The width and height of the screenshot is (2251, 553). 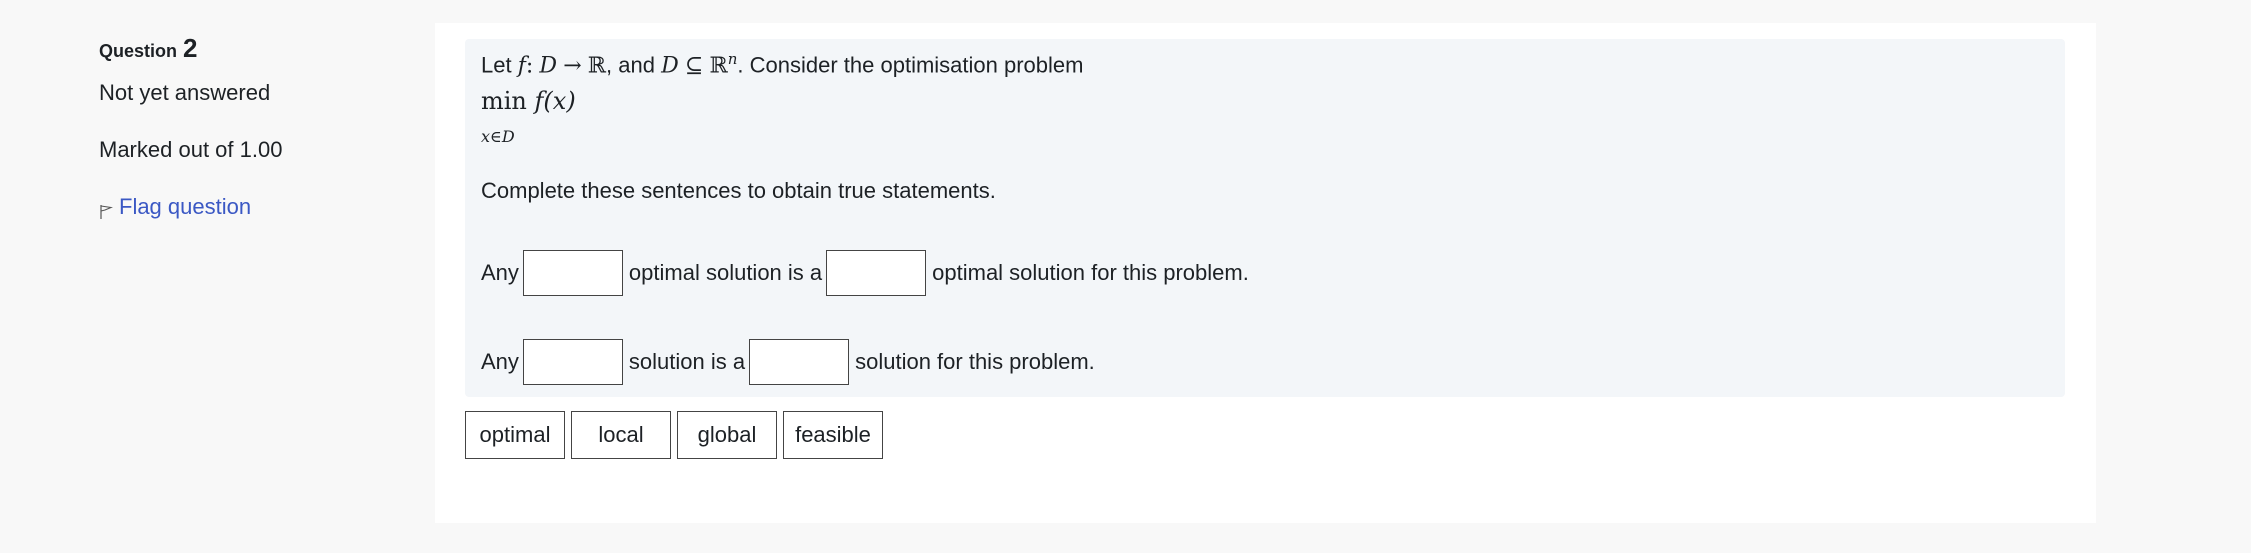 I want to click on choice-local: local, so click(x=621, y=435).